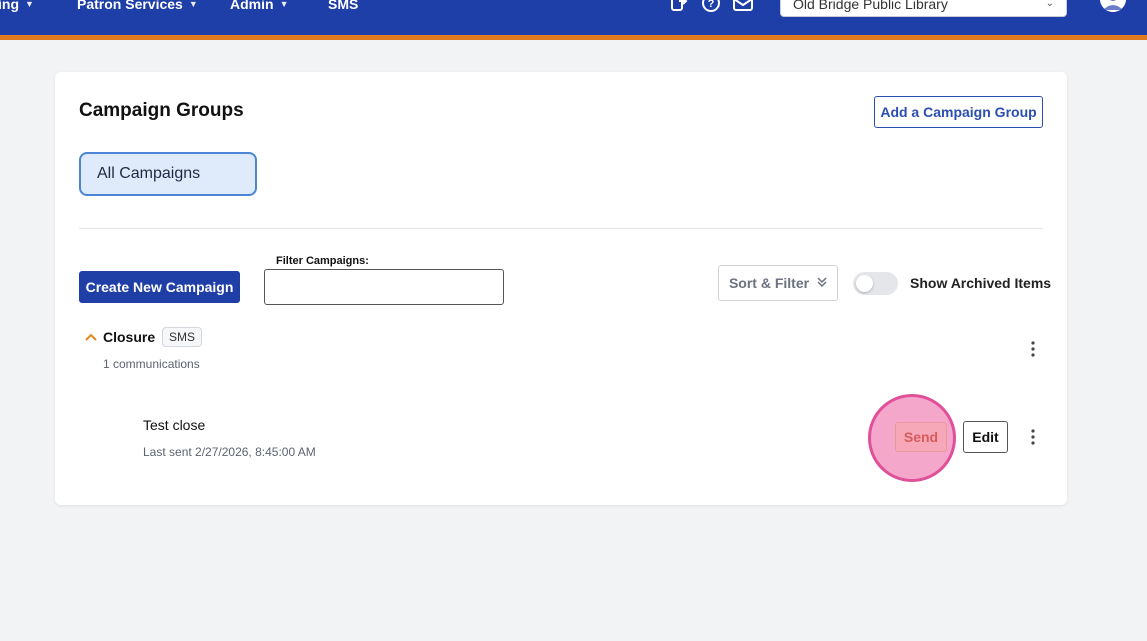 The width and height of the screenshot is (1147, 641). I want to click on nav-item-admin: Admin ▼, so click(259, 7).